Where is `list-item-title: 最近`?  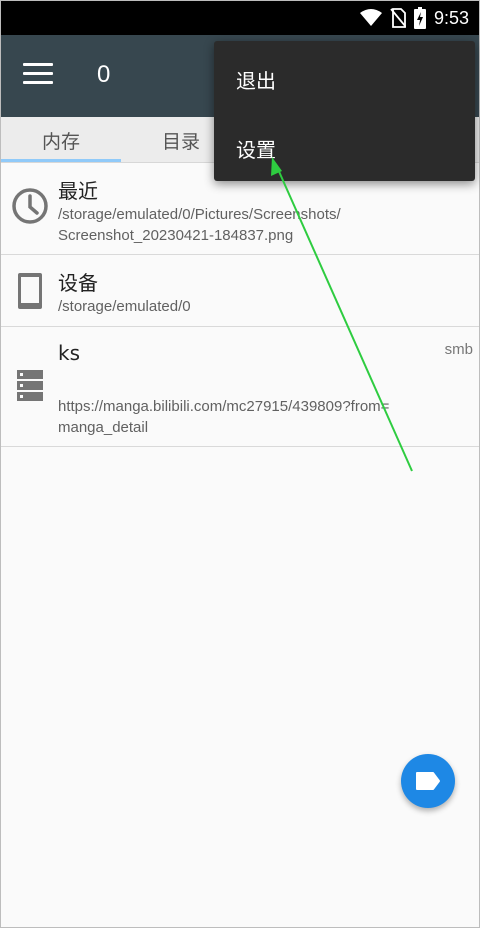
list-item-title: 最近 is located at coordinates (78, 191).